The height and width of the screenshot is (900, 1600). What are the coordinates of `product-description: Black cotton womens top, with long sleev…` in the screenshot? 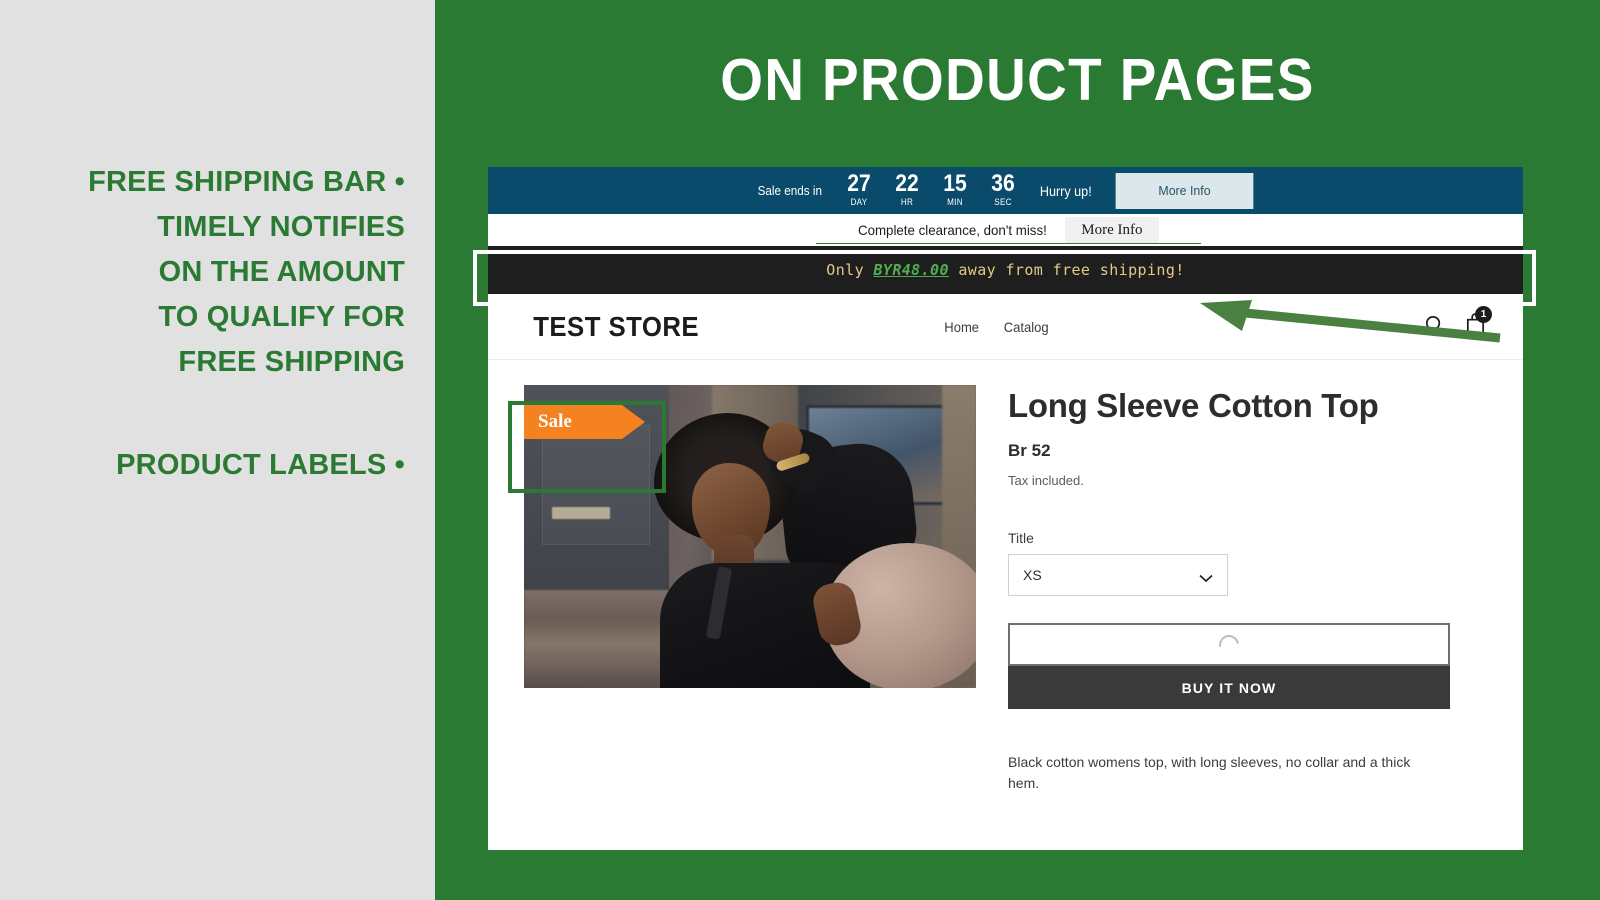 It's located at (1209, 772).